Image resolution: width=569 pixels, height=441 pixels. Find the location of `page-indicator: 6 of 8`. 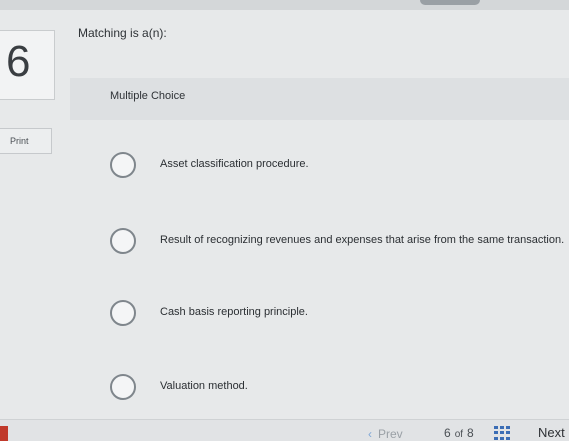

page-indicator: 6 of 8 is located at coordinates (459, 433).